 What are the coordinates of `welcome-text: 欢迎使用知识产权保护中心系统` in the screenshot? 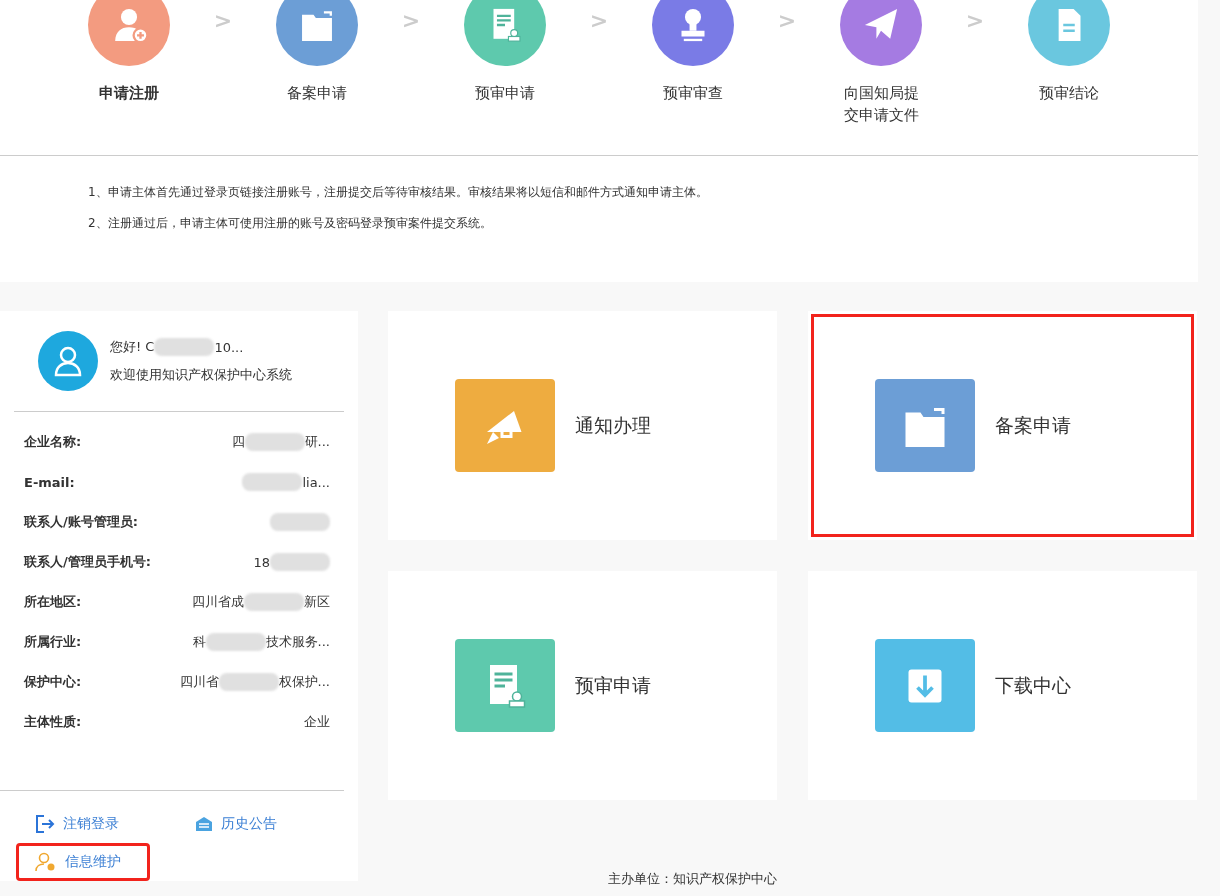 It's located at (201, 375).